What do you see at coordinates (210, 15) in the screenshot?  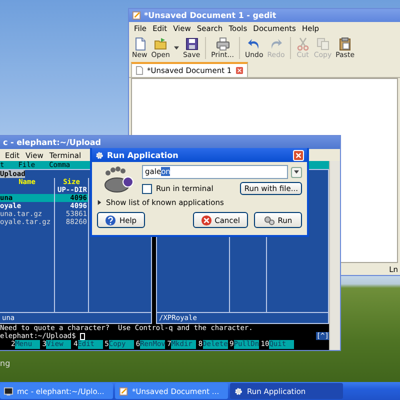 I see `window-title: *Unsaved Document 1 - gedit` at bounding box center [210, 15].